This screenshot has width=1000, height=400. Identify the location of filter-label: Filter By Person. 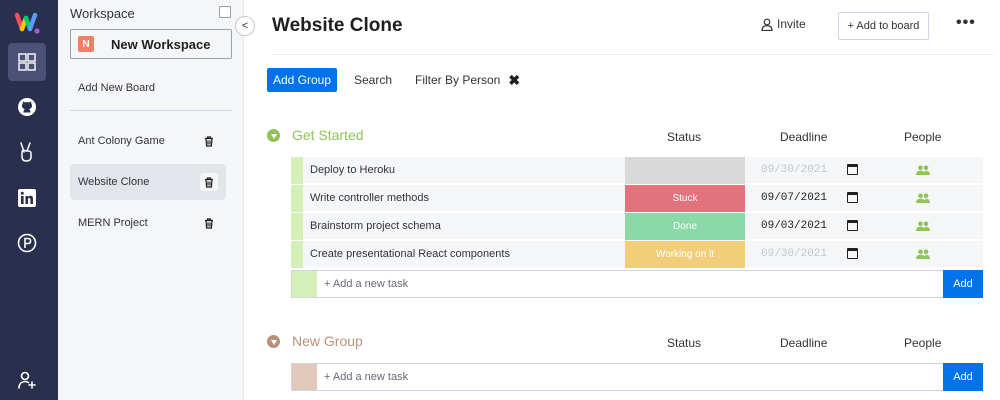
(458, 80).